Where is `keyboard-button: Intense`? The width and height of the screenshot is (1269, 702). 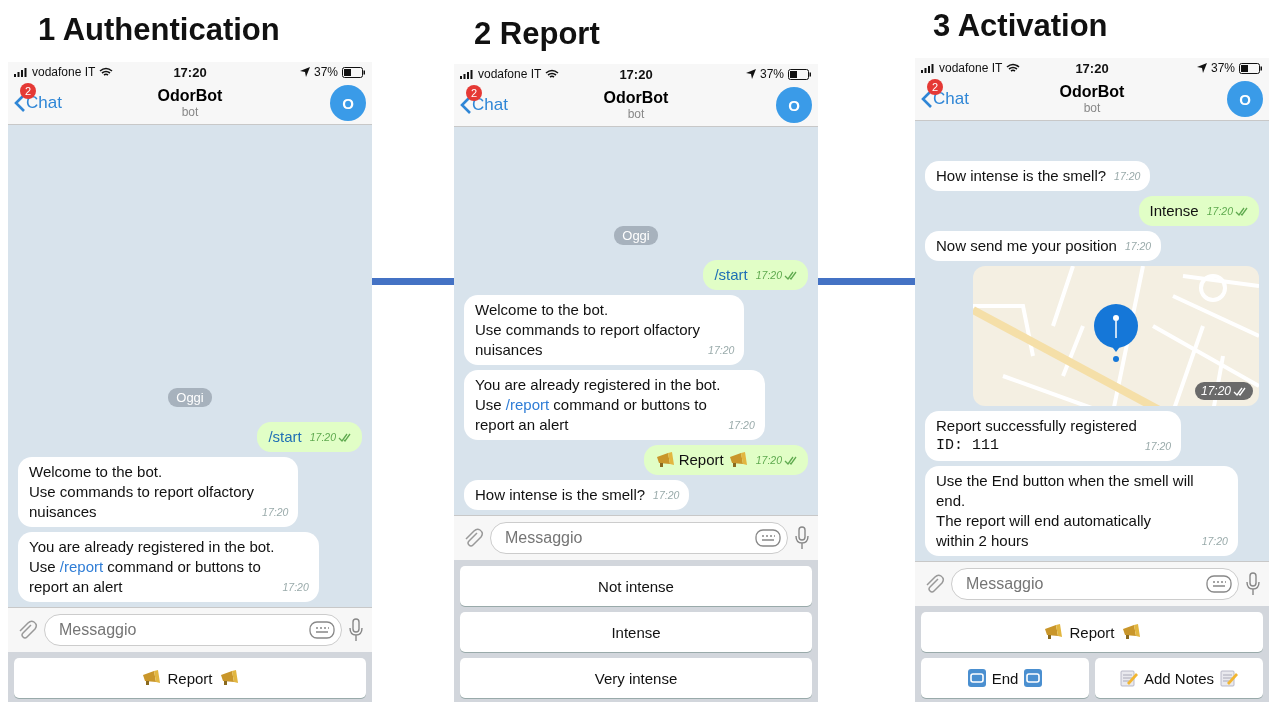 keyboard-button: Intense is located at coordinates (636, 632).